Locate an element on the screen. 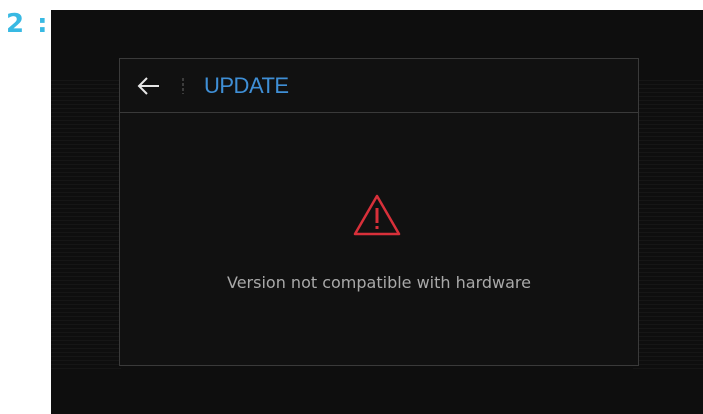 The height and width of the screenshot is (414, 703). dialog-header: UPDATE is located at coordinates (379, 86).